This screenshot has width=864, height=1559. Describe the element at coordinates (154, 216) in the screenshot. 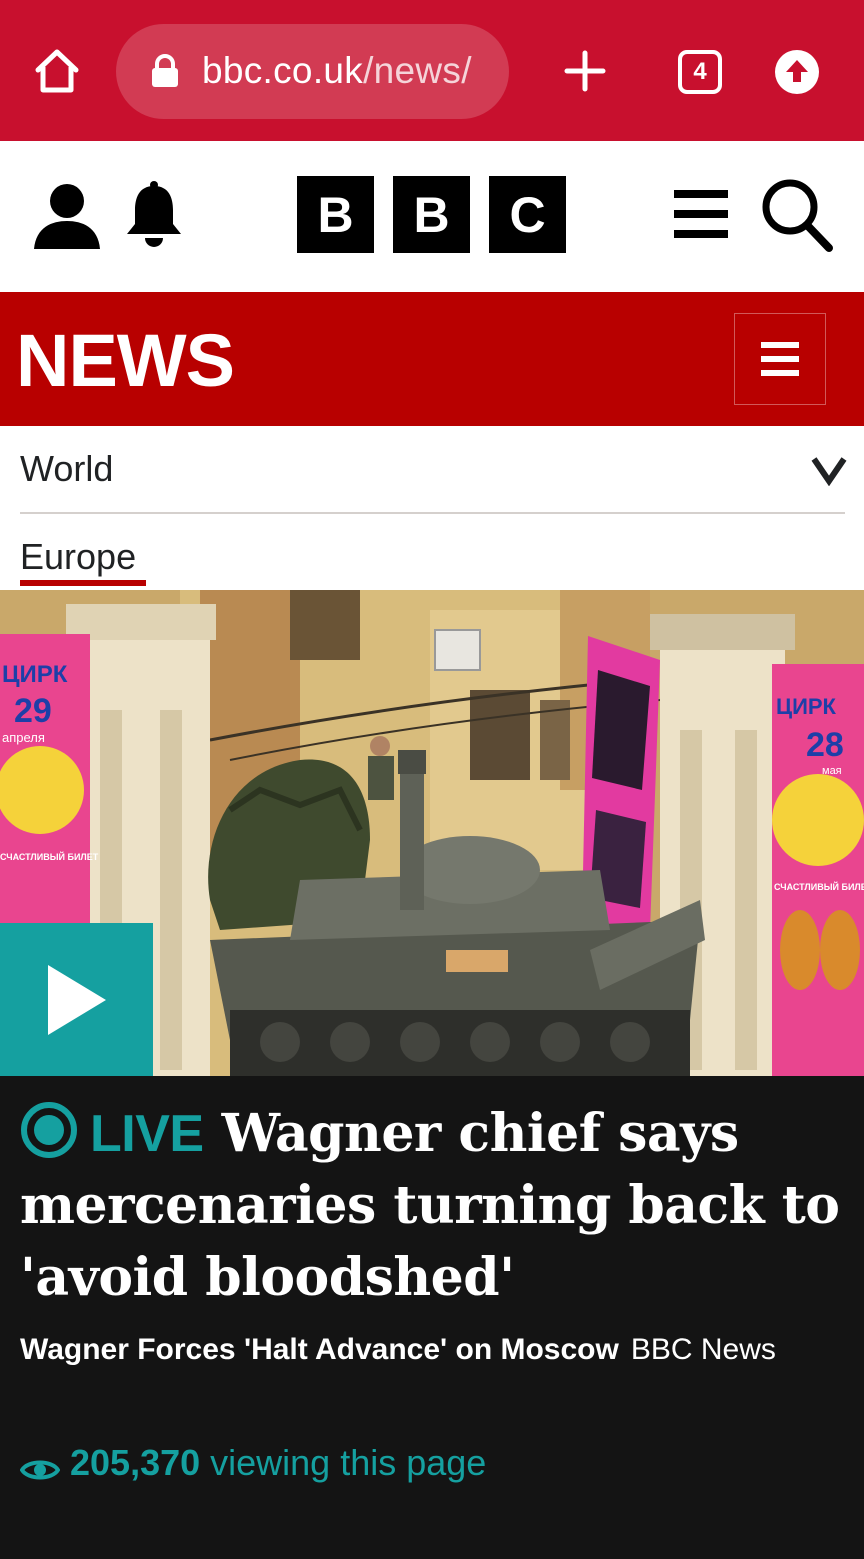

I see `bell-icon` at that location.